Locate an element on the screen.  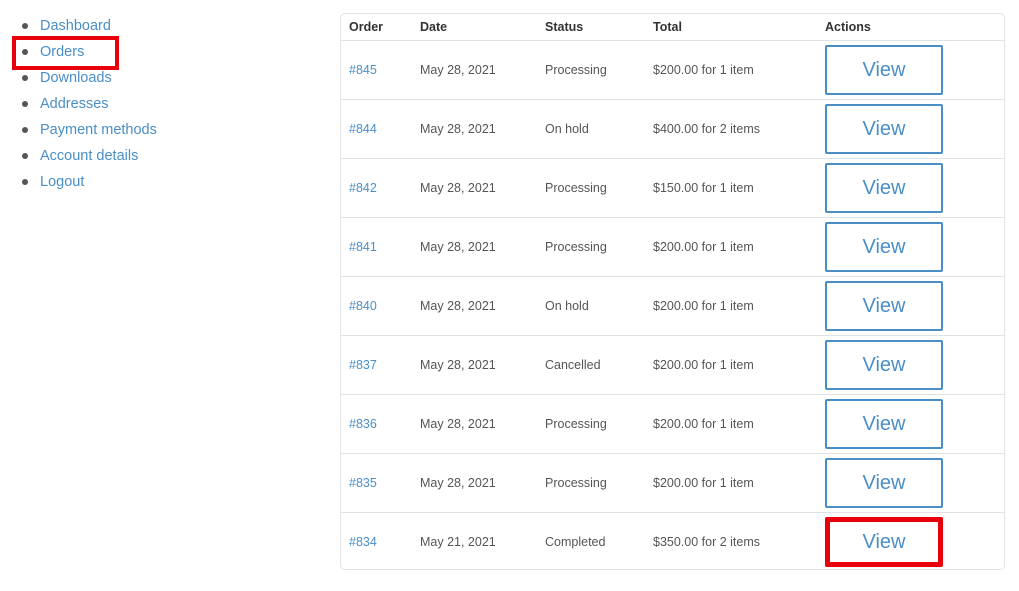
nav-item-addresses: Addresses is located at coordinates (150, 104).